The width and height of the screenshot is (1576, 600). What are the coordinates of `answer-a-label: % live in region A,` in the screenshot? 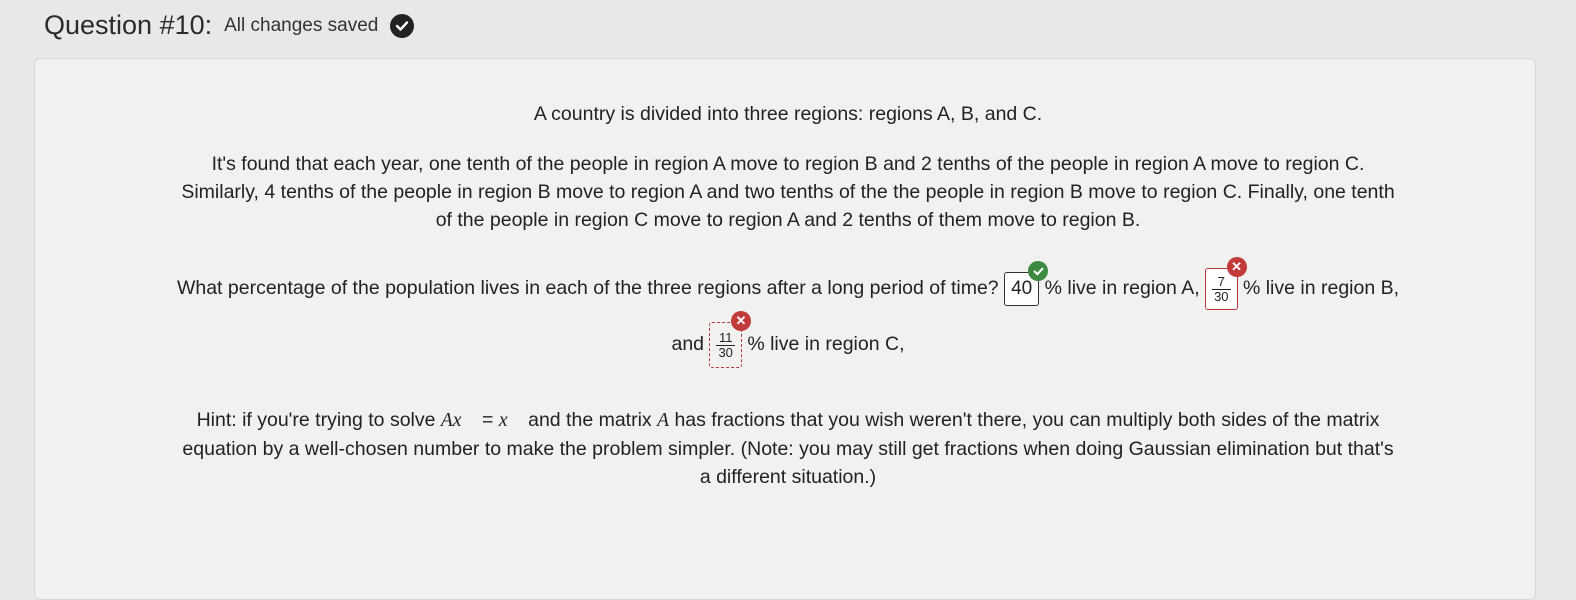 It's located at (1122, 288).